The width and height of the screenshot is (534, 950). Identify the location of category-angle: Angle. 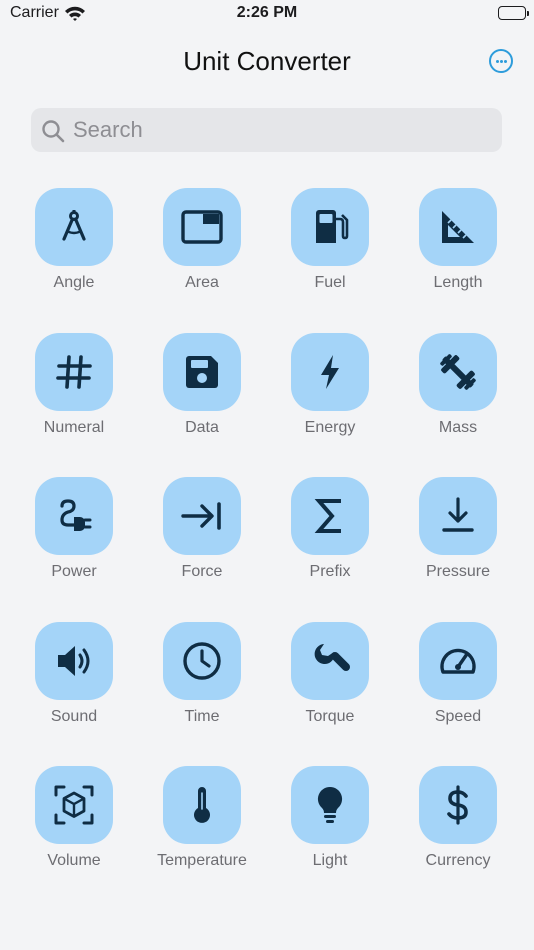
(74, 260).